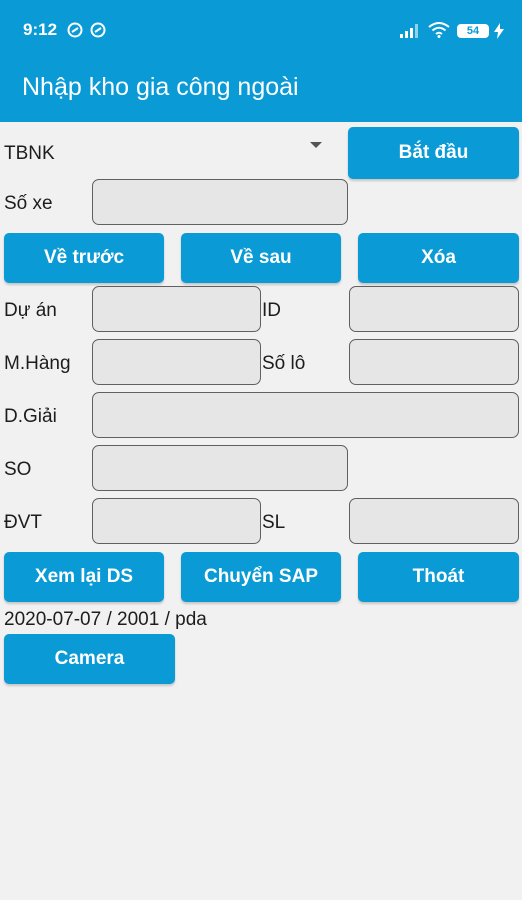 The height and width of the screenshot is (900, 522). I want to click on lot-field, so click(434, 362).